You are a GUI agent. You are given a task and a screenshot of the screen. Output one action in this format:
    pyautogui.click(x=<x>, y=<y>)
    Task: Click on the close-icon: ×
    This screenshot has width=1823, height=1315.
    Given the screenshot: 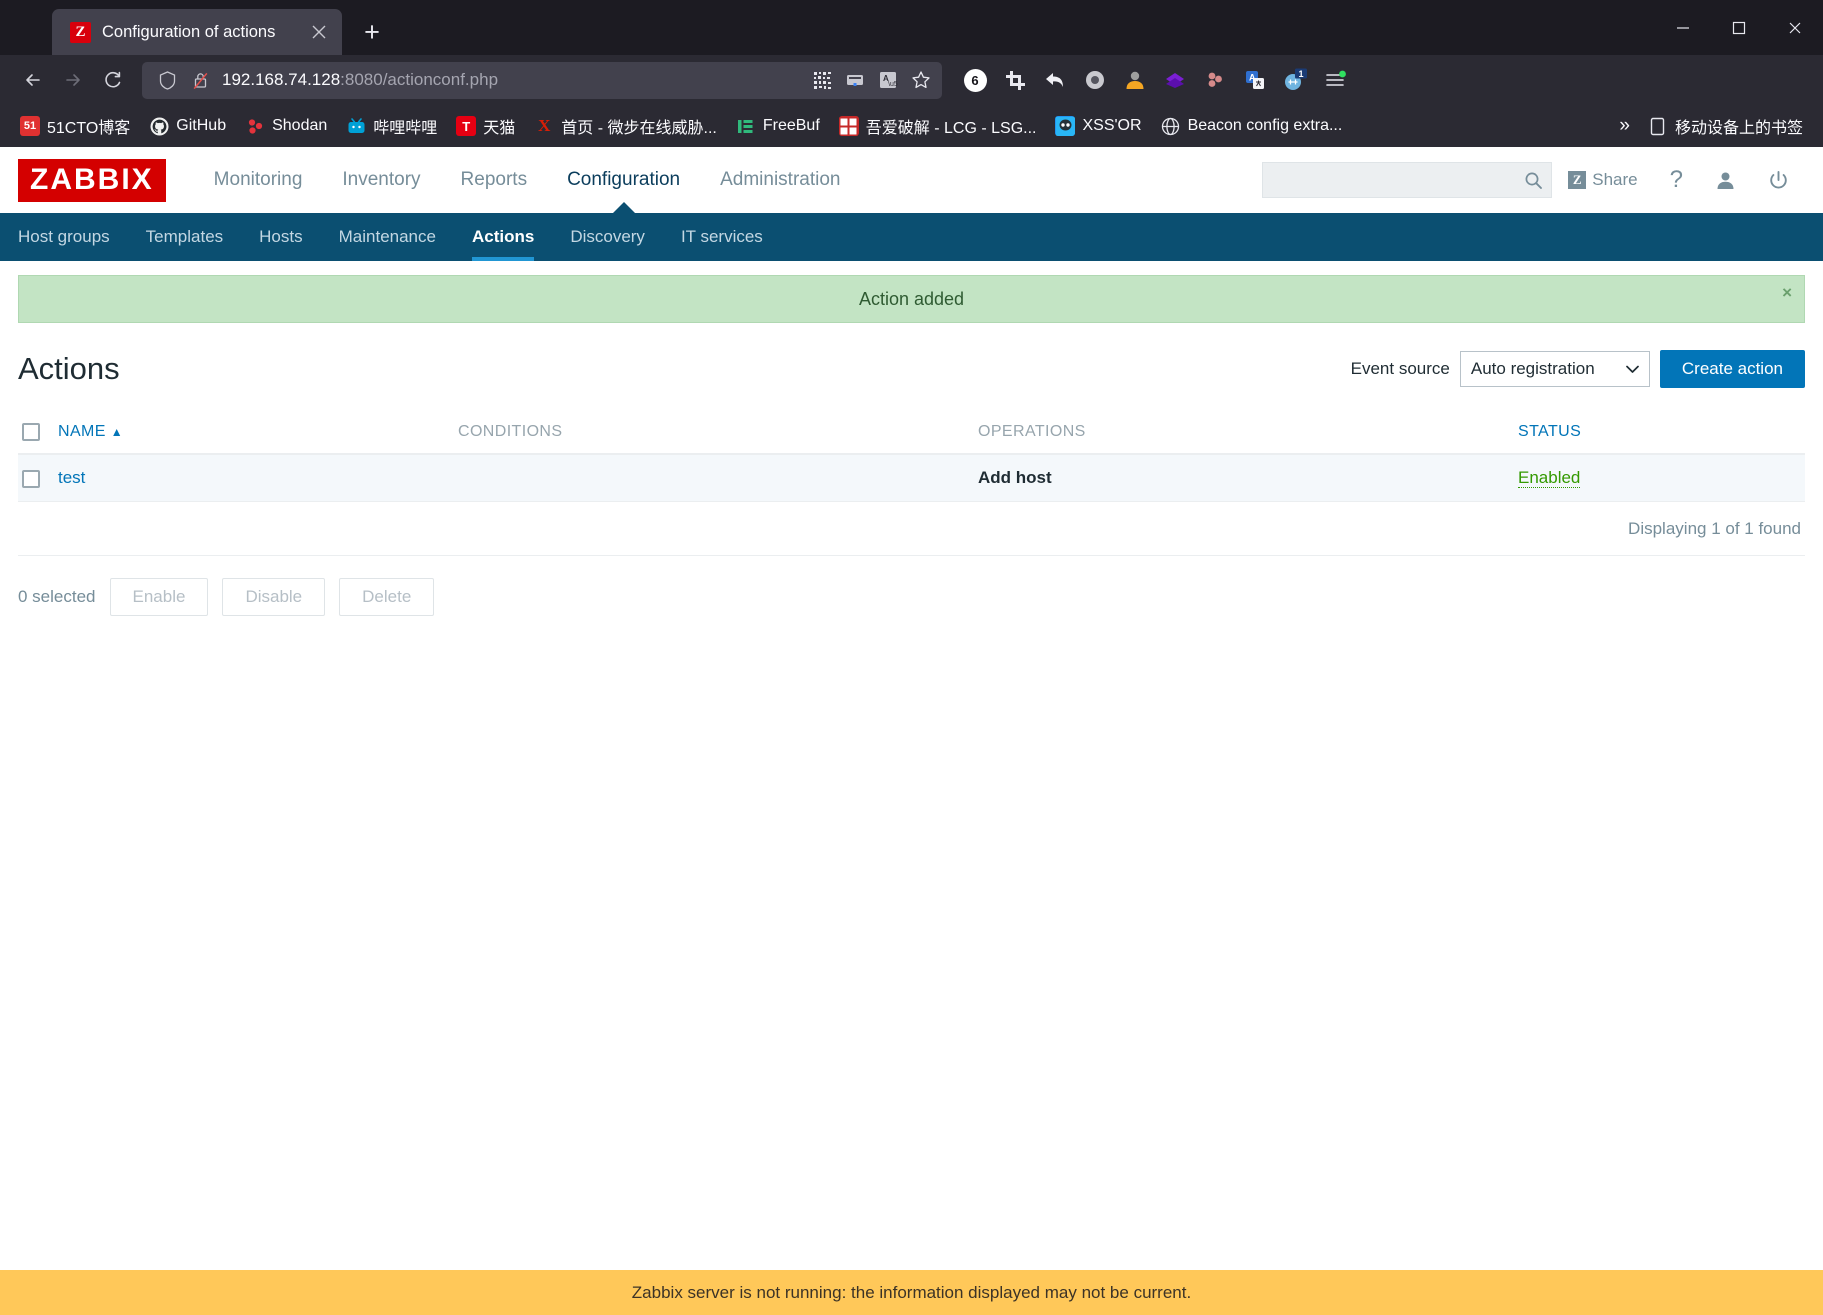 What is the action you would take?
    pyautogui.click(x=1787, y=293)
    